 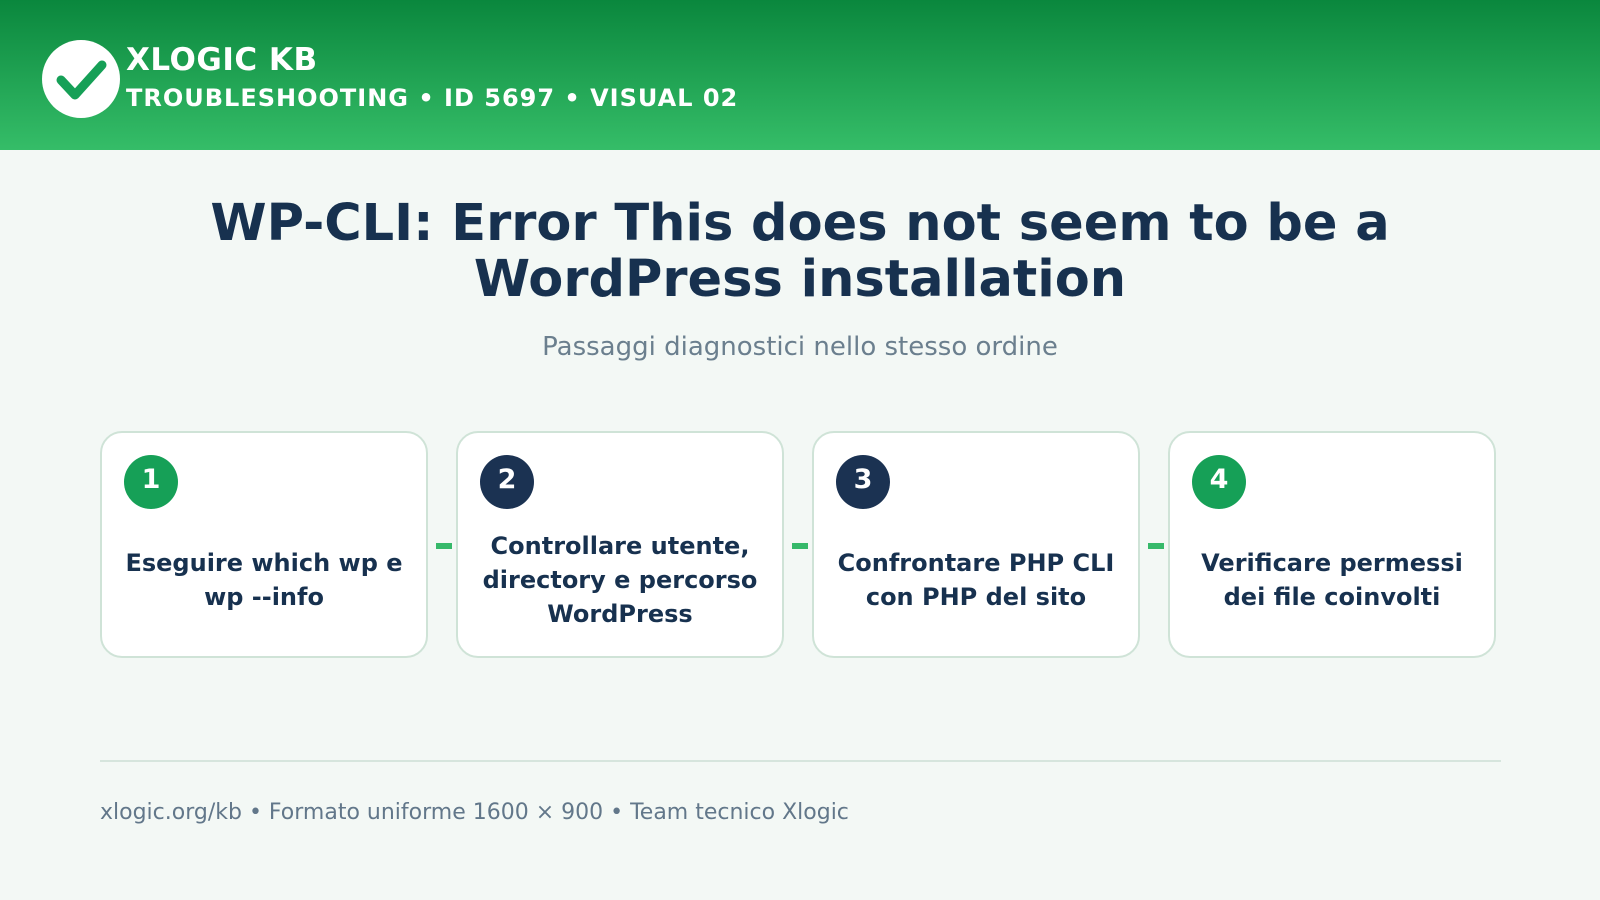 I want to click on step-number-badge: 1, so click(x=151, y=482).